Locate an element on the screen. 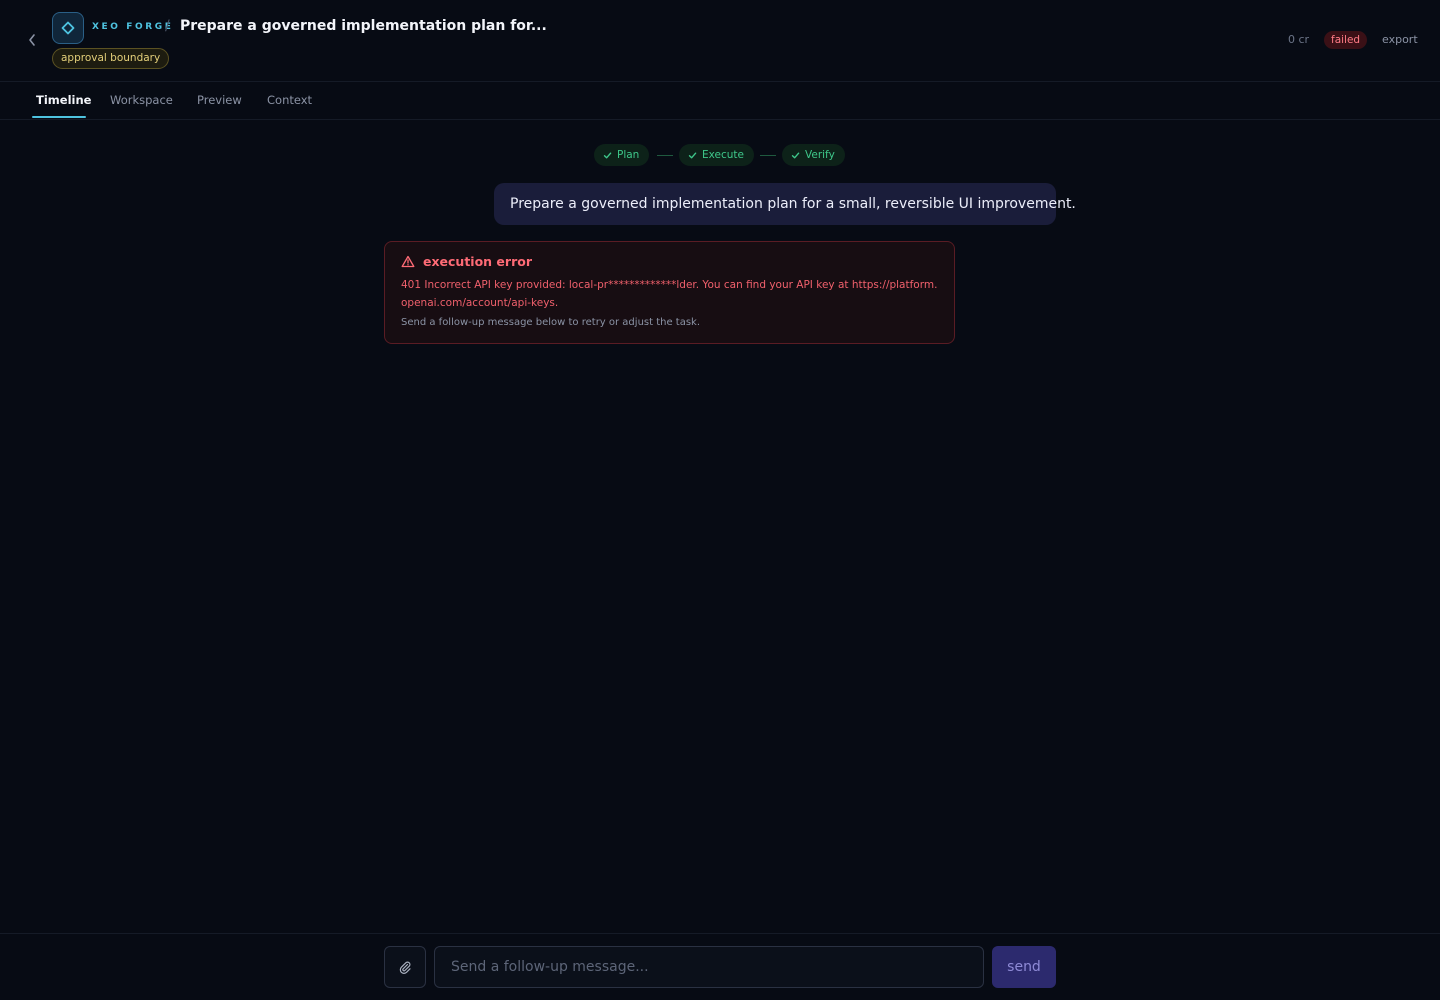  step-execute: Execute is located at coordinates (716, 155).